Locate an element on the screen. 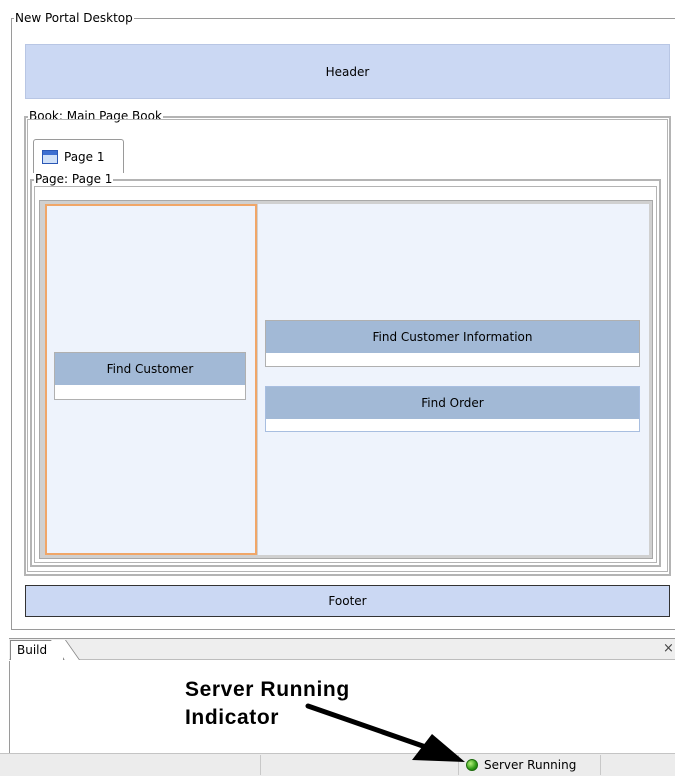 Image resolution: width=675 pixels, height=776 pixels. portlet-title-bar: Find Order is located at coordinates (452, 403).